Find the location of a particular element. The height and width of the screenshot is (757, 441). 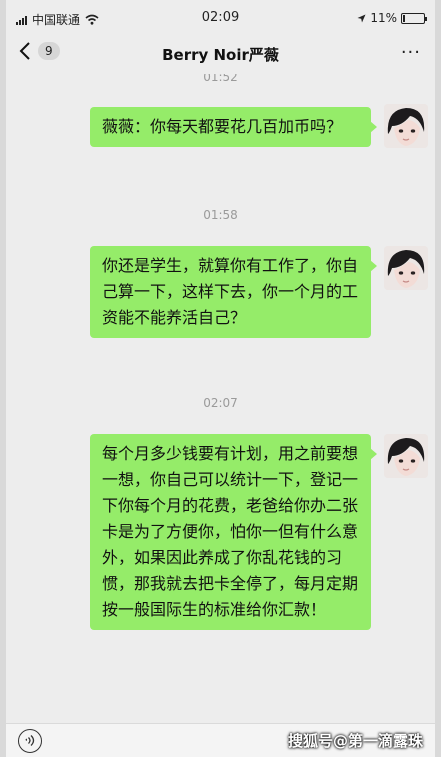

voice-input-icon is located at coordinates (30, 740).